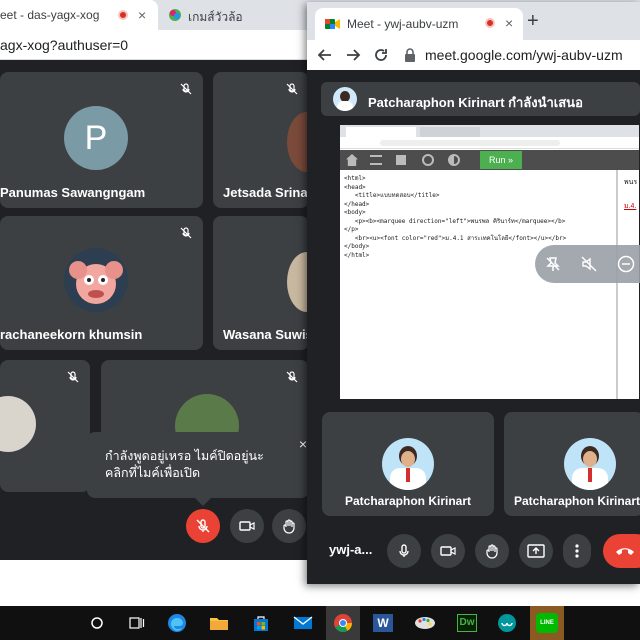 The height and width of the screenshot is (640, 640). What do you see at coordinates (96, 138) in the screenshot?
I see `avatar: P` at bounding box center [96, 138].